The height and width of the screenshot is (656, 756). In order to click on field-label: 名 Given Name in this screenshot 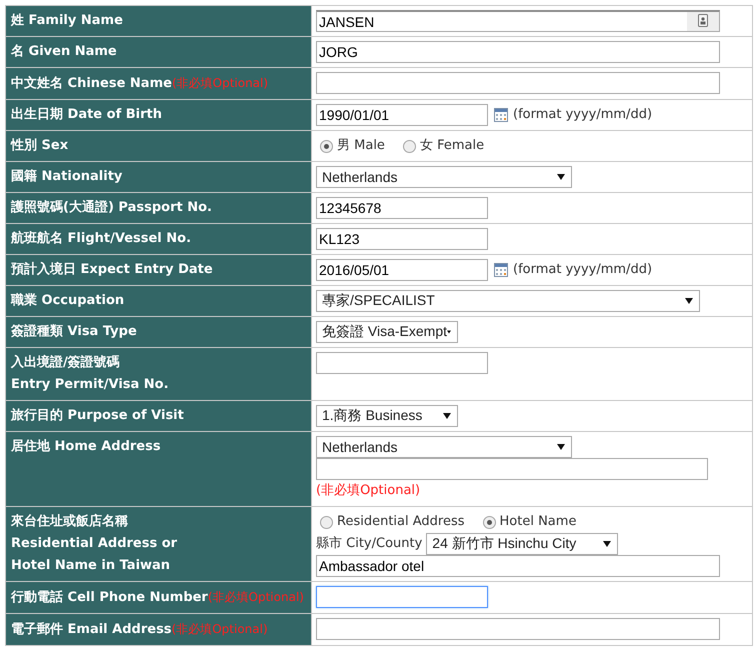, I will do `click(64, 51)`.